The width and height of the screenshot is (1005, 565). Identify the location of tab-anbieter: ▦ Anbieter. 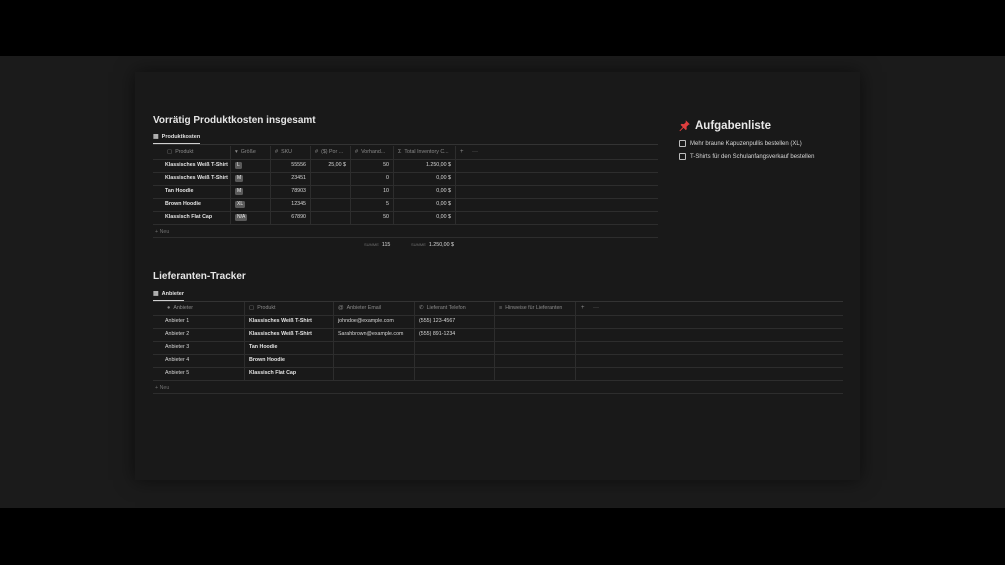
(168, 295).